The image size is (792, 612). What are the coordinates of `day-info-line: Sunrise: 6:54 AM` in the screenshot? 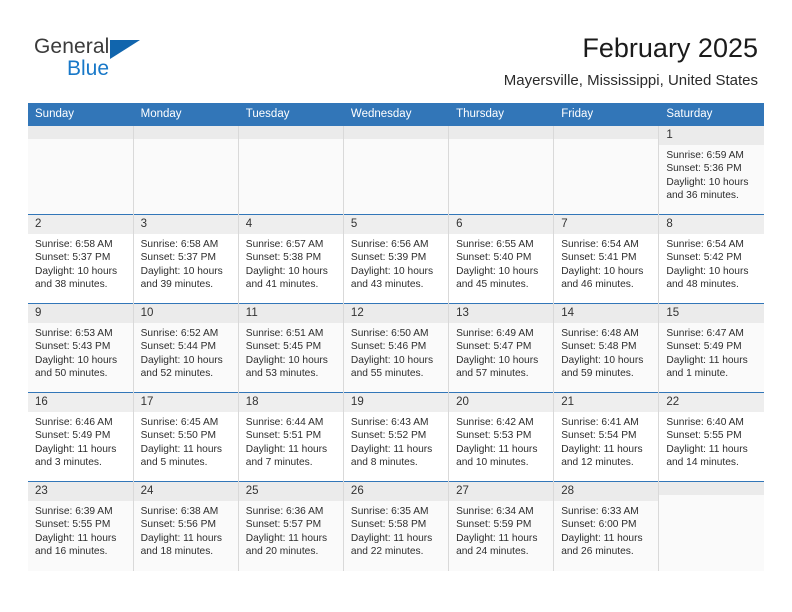 It's located at (705, 244).